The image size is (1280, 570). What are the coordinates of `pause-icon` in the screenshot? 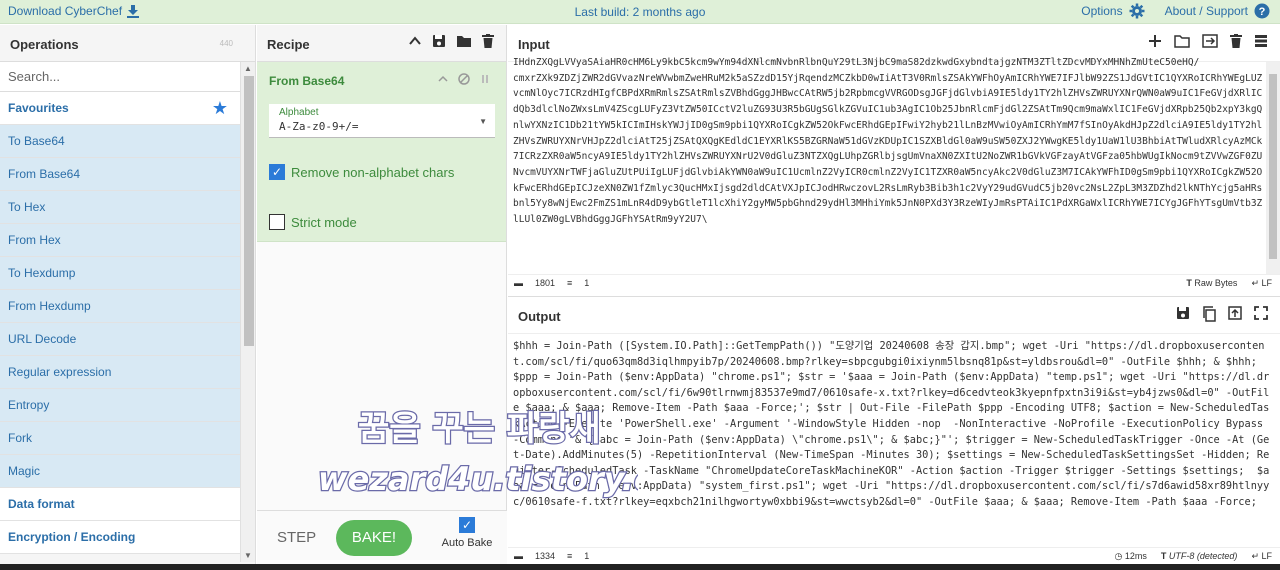 It's located at (485, 80).